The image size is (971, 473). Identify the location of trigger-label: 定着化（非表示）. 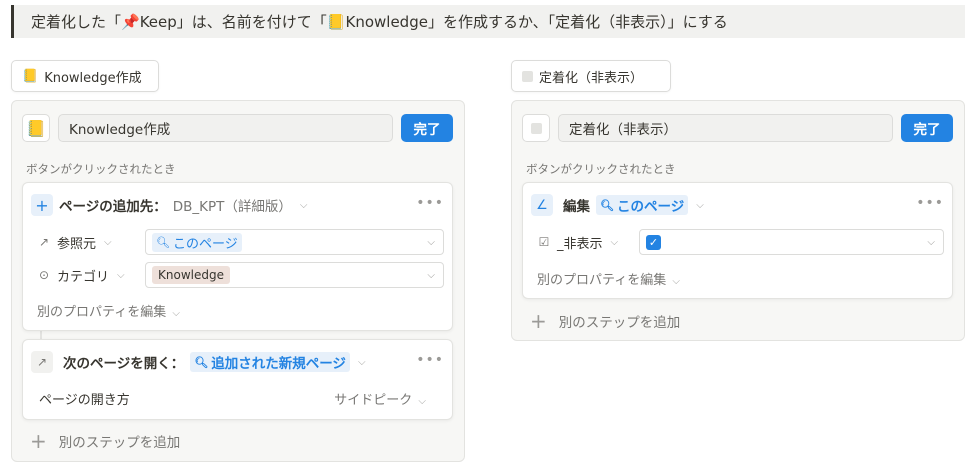
(591, 78).